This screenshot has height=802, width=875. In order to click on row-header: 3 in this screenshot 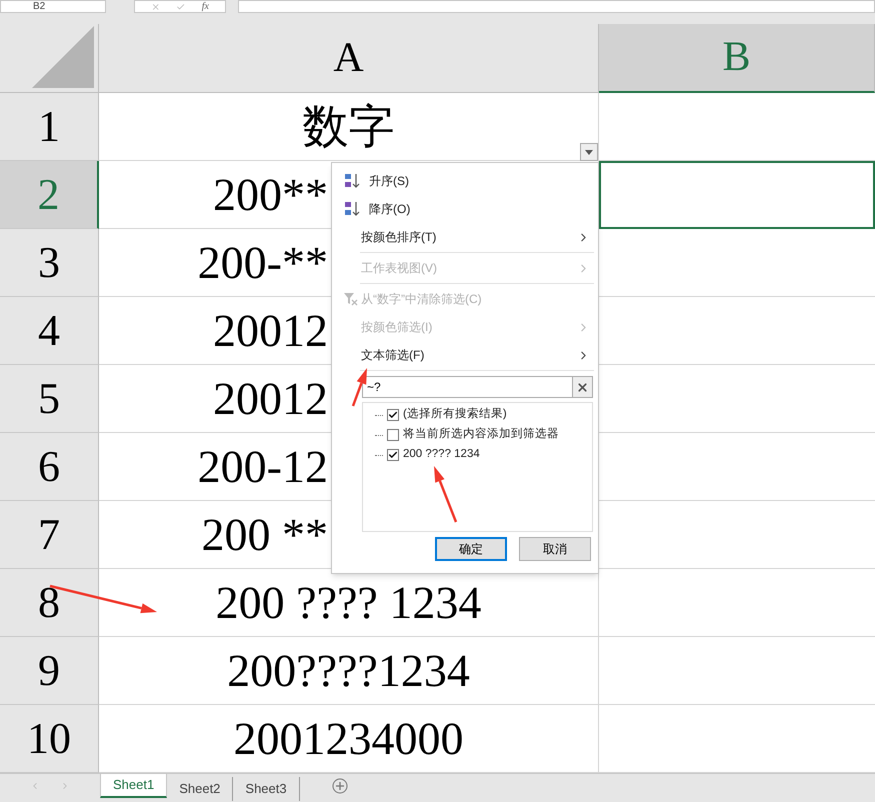, I will do `click(49, 263)`.